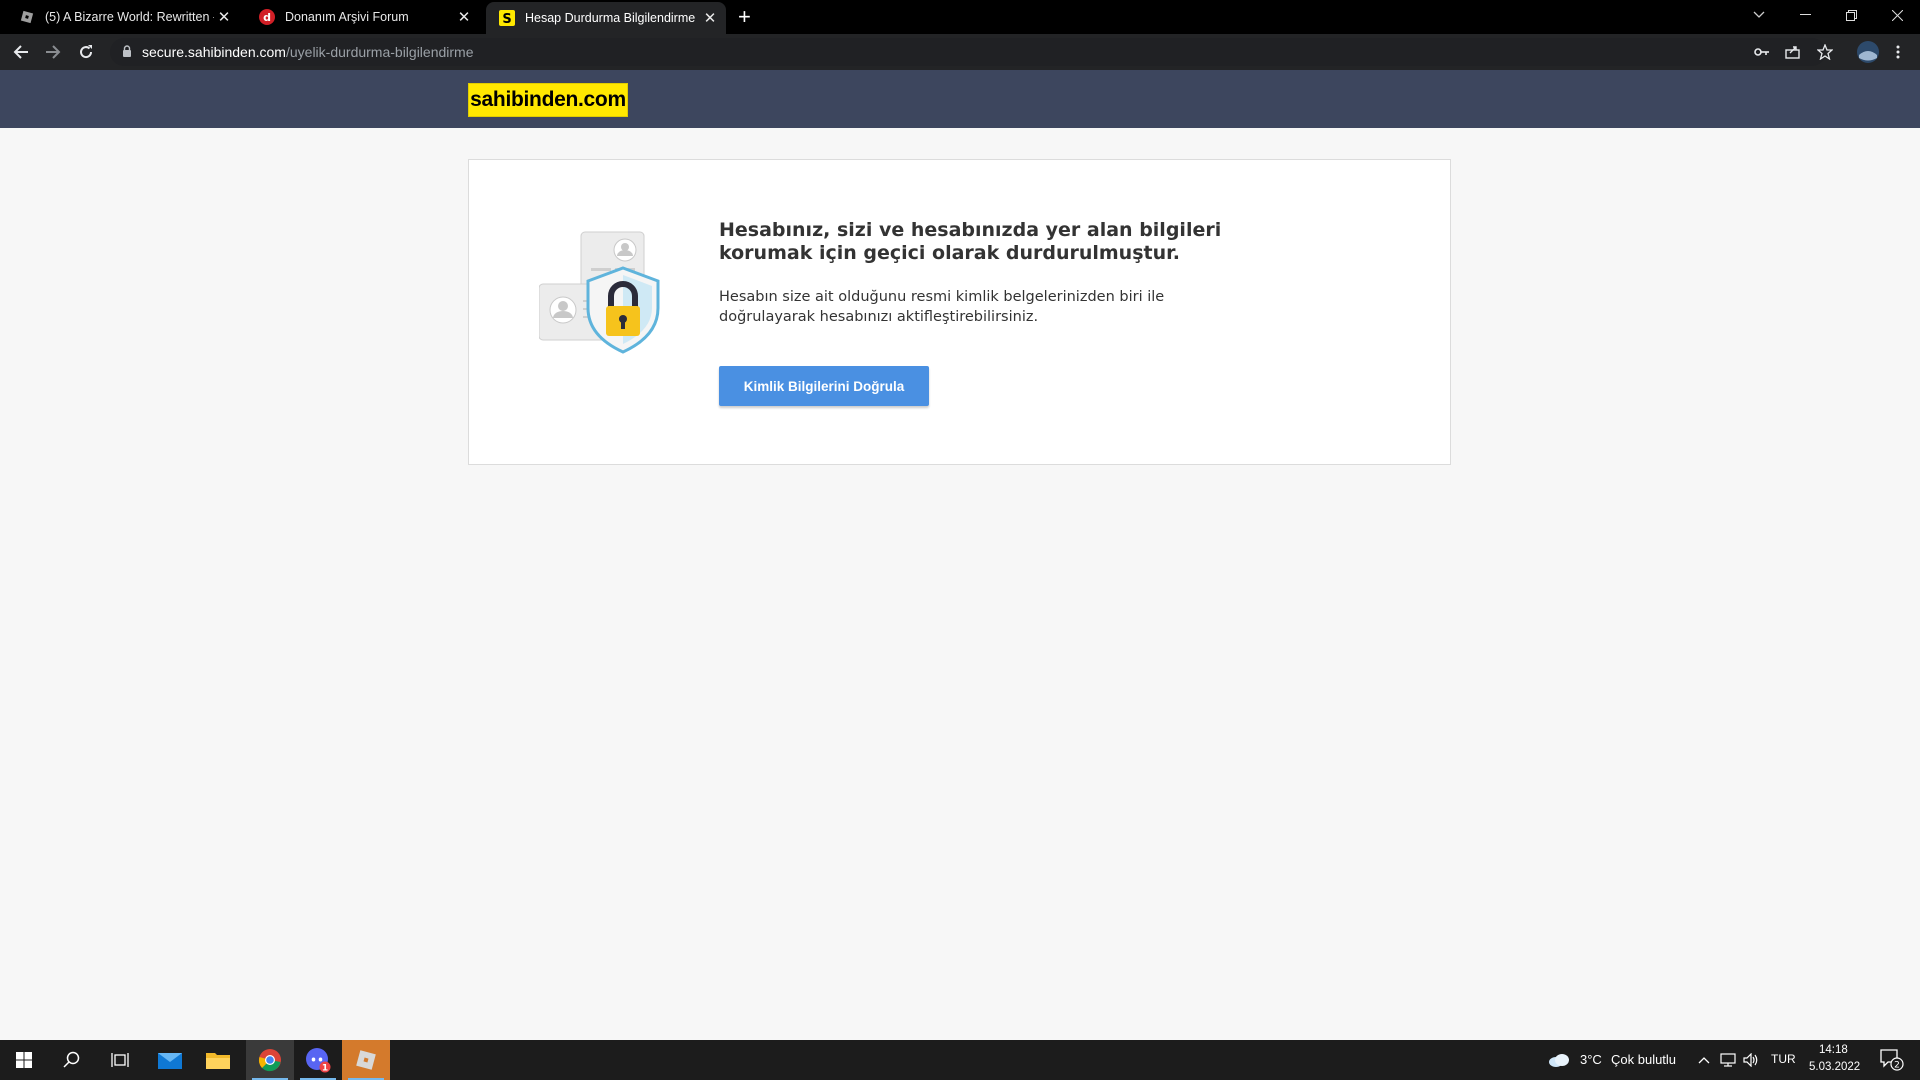 Image resolution: width=1920 pixels, height=1080 pixels. I want to click on tab-donanim-arsivi: d Donanım Arşivi Forum ✕, so click(360, 17).